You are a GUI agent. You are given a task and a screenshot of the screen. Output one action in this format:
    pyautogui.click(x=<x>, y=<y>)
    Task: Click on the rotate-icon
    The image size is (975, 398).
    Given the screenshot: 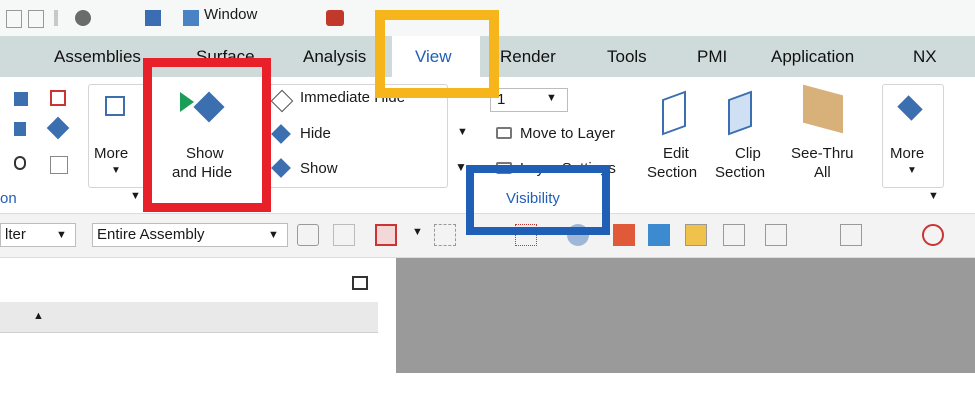 What is the action you would take?
    pyautogui.click(x=20, y=163)
    